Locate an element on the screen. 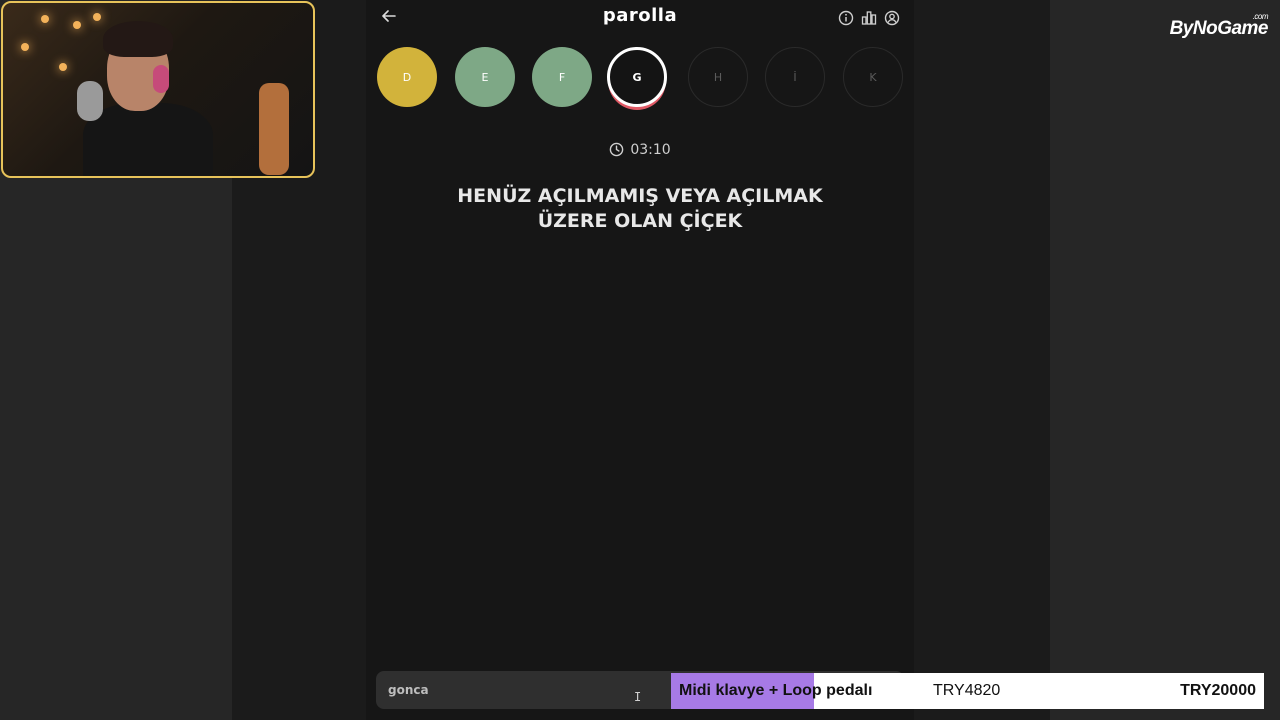 This screenshot has height=720, width=1280. webcam-overlay is located at coordinates (158, 89).